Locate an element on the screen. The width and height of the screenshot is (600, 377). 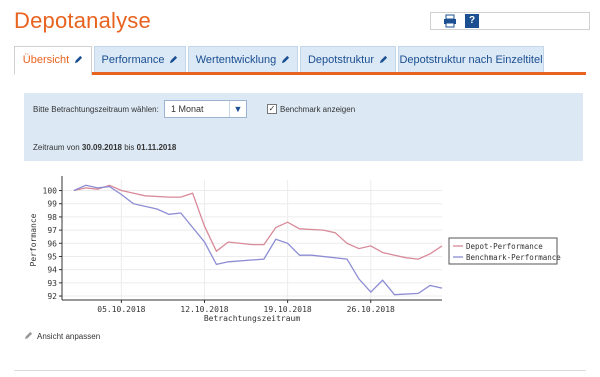
legend-label: Benchmark-Performance is located at coordinates (513, 257).